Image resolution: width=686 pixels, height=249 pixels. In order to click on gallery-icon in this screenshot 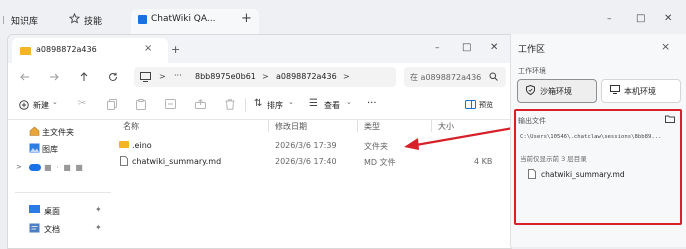, I will do `click(34, 148)`.